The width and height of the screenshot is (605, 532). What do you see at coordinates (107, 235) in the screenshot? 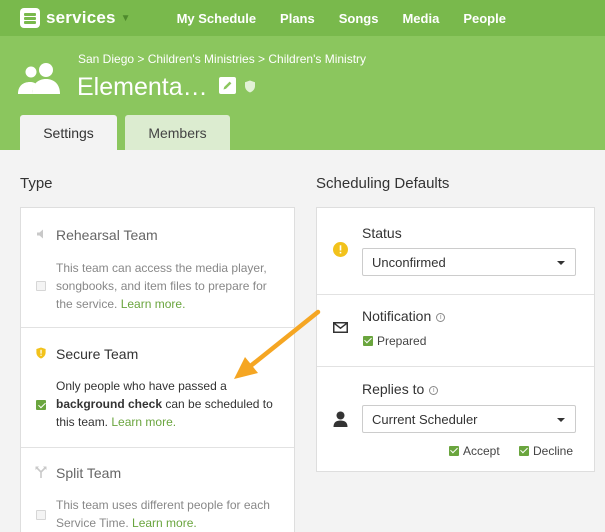
I see `rehearsal-team-title: Rehearsal Team` at bounding box center [107, 235].